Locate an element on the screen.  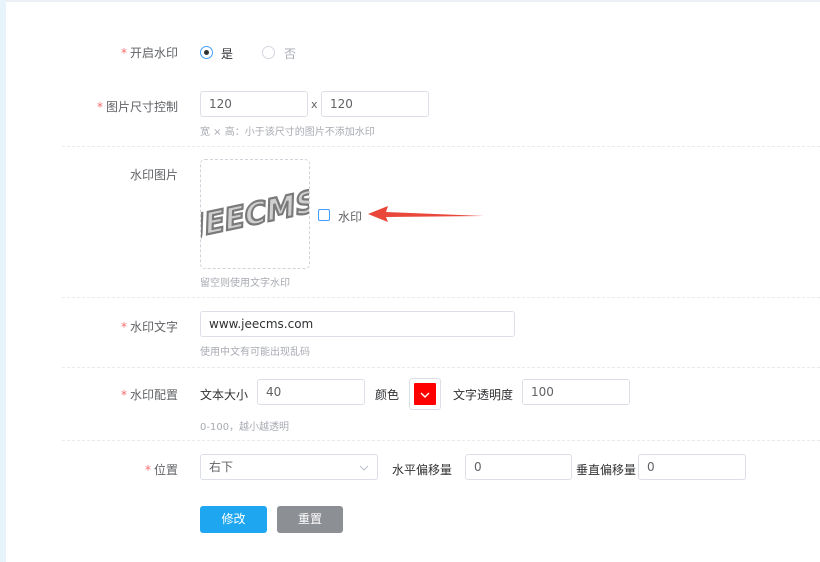
position-label: * 位置 is located at coordinates (161, 470).